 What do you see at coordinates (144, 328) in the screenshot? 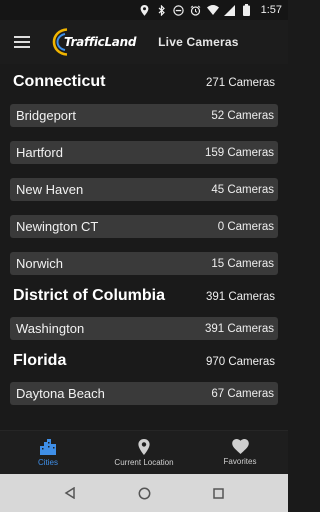
I see `city-row-washington: Washington 391 Cameras` at bounding box center [144, 328].